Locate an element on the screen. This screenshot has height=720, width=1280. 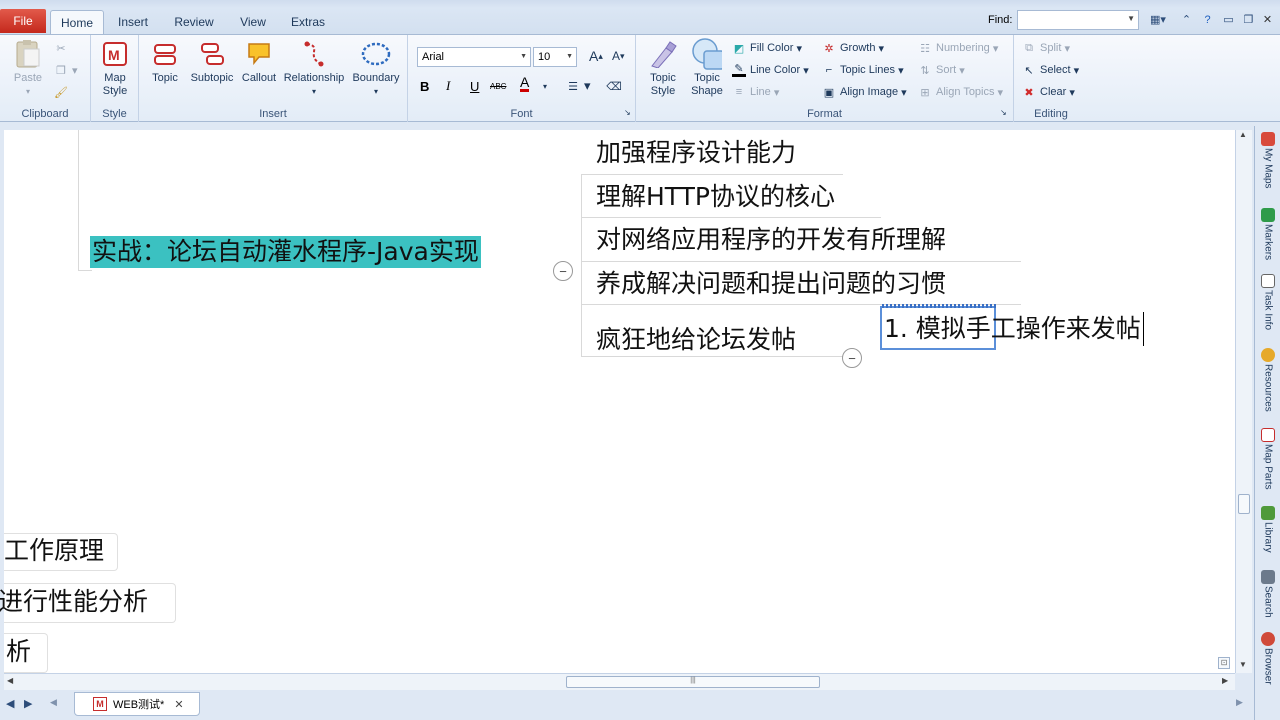
clock-icon is located at coordinates (1268, 281).